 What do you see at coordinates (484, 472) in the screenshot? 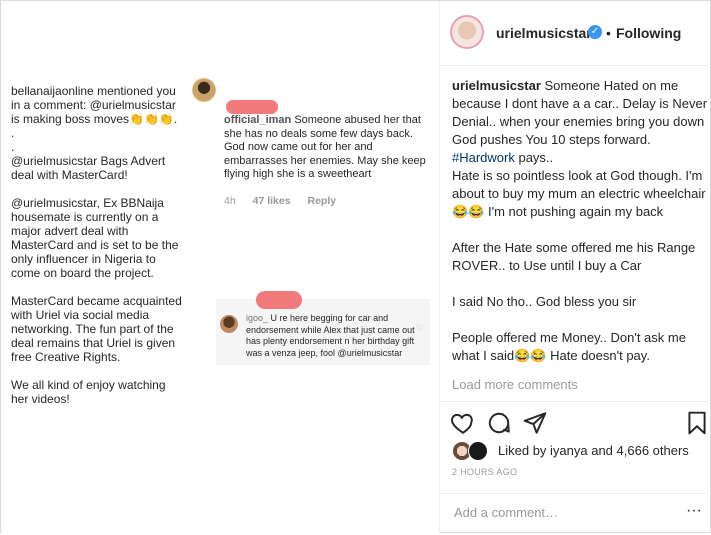
I see `post-timestamp: 2 HOURS AGO` at bounding box center [484, 472].